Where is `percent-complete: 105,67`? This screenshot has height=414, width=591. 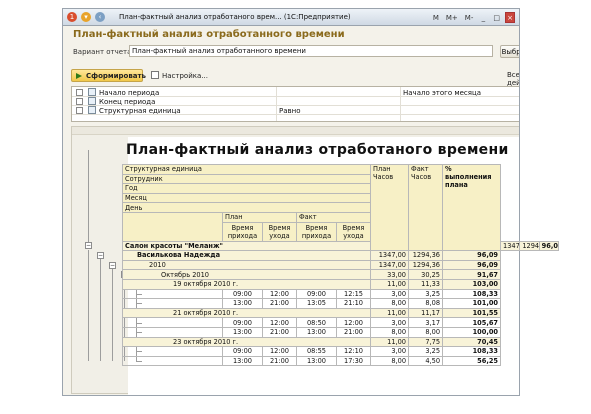
percent-complete: 105,67 is located at coordinates (472, 322).